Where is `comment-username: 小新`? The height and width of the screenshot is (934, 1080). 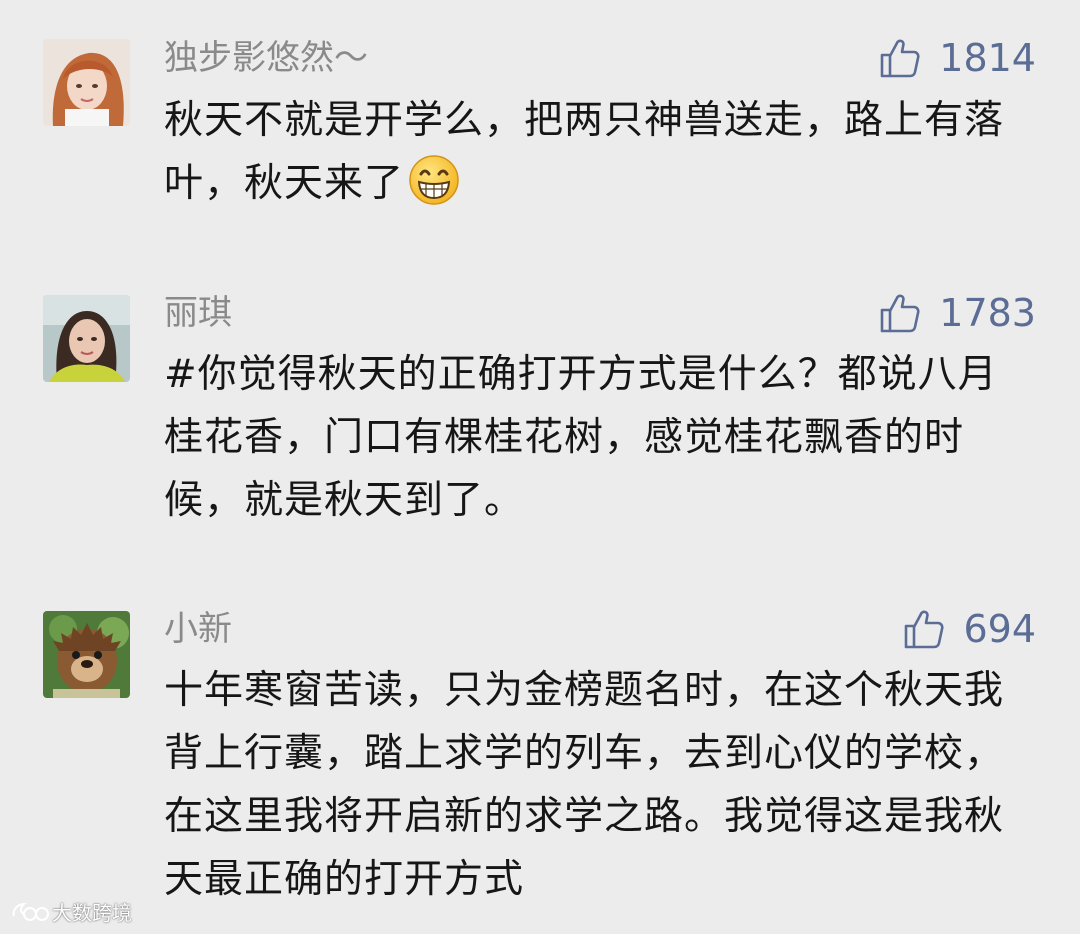 comment-username: 小新 is located at coordinates (198, 629).